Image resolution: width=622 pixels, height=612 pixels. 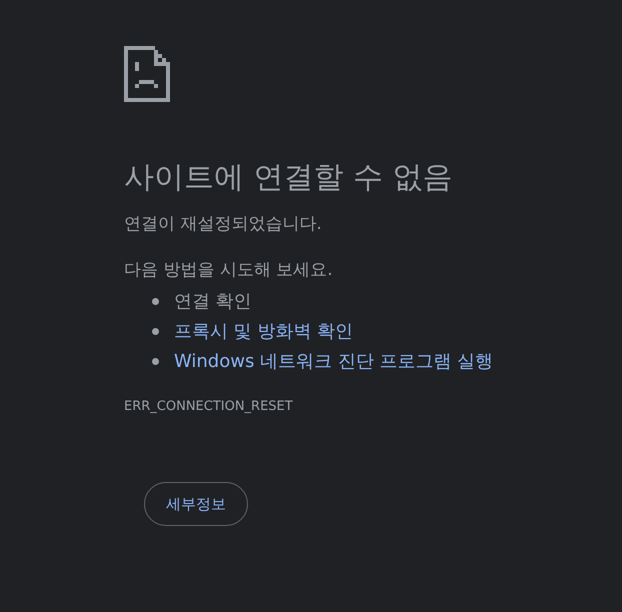 What do you see at coordinates (147, 74) in the screenshot?
I see `sad-document-icon` at bounding box center [147, 74].